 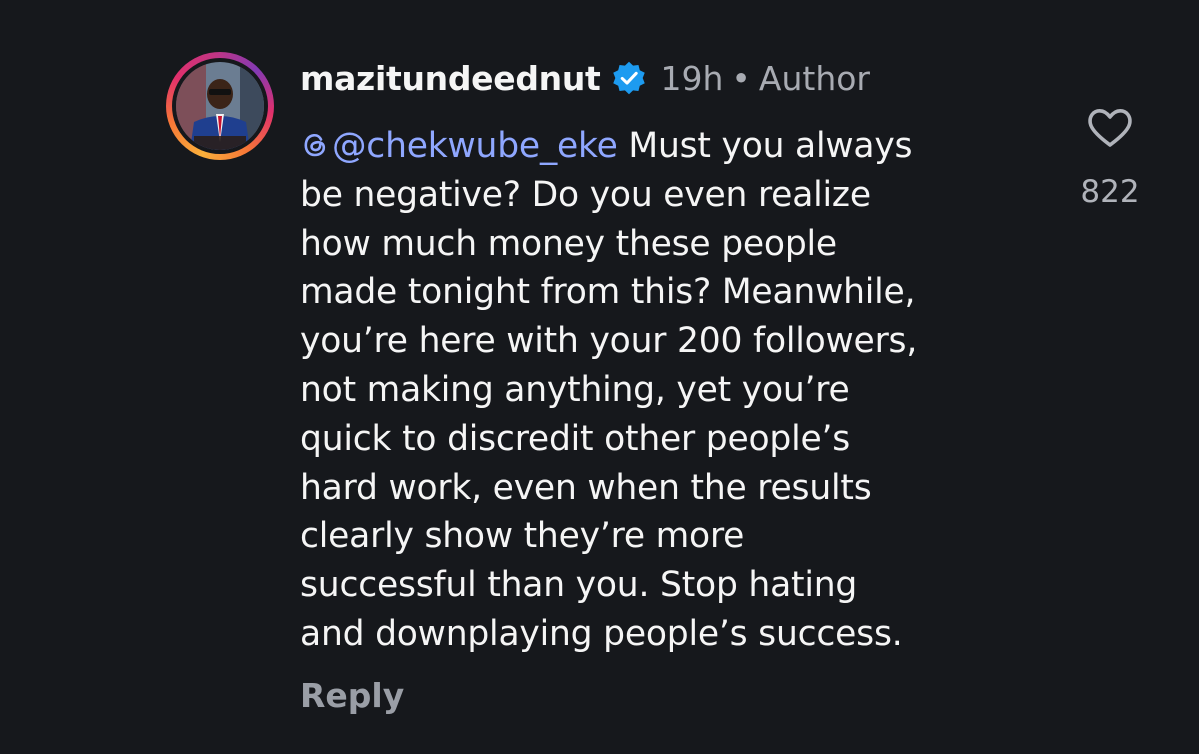 I want to click on comment-header: mazitundeednut 19h • Author, so click(x=585, y=78).